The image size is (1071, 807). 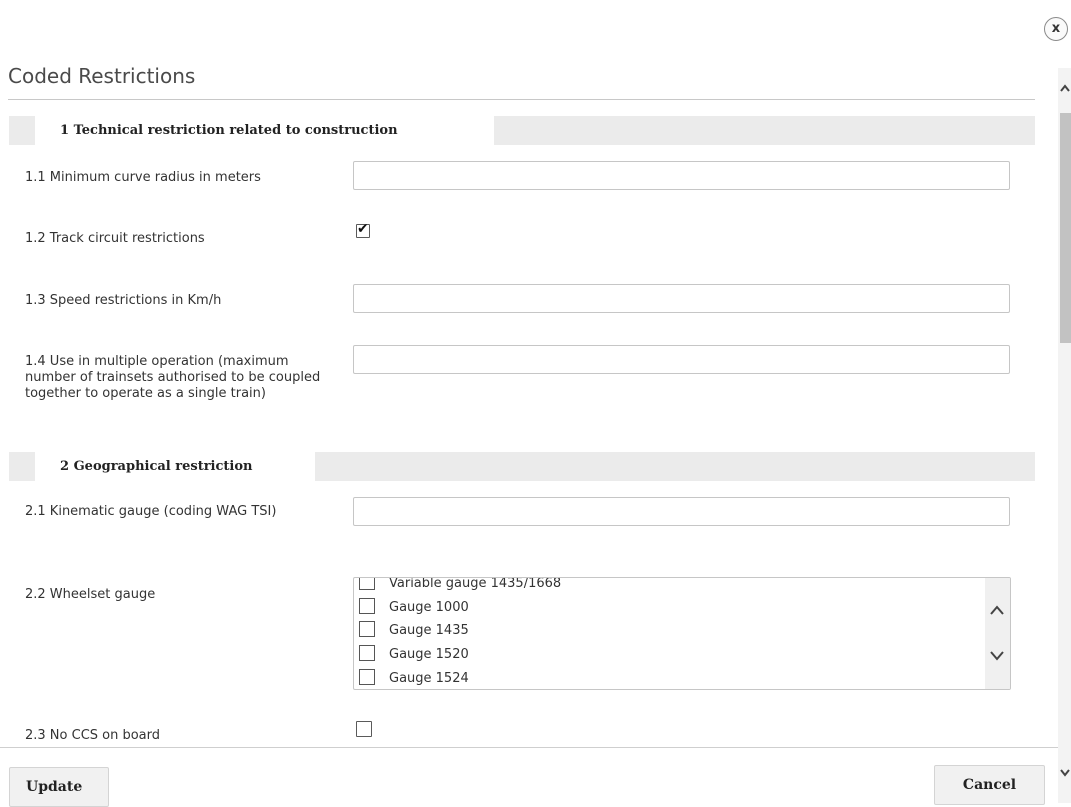 I want to click on chevron-up-icon, so click(x=997, y=610).